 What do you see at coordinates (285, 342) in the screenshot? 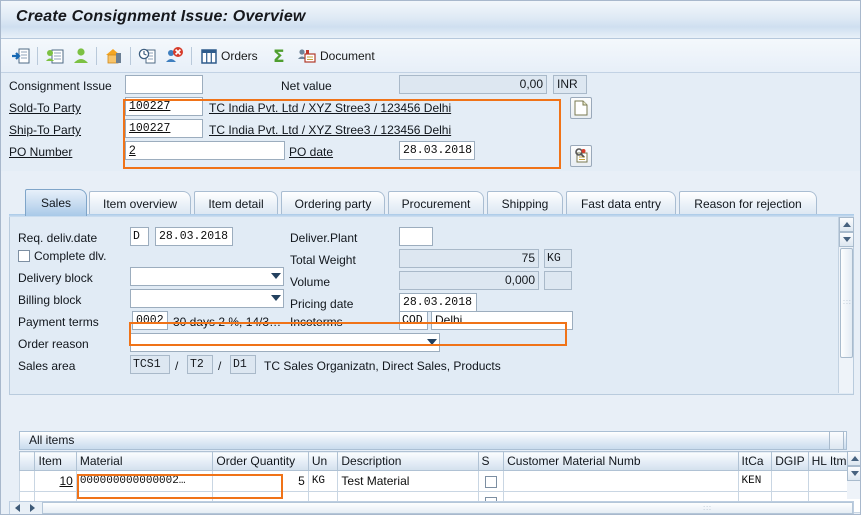
I see `order-reason-select` at bounding box center [285, 342].